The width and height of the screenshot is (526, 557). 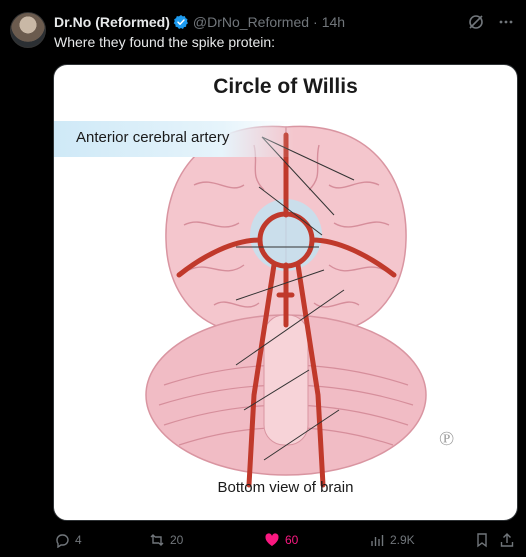 What do you see at coordinates (28, 30) in the screenshot?
I see `avatar` at bounding box center [28, 30].